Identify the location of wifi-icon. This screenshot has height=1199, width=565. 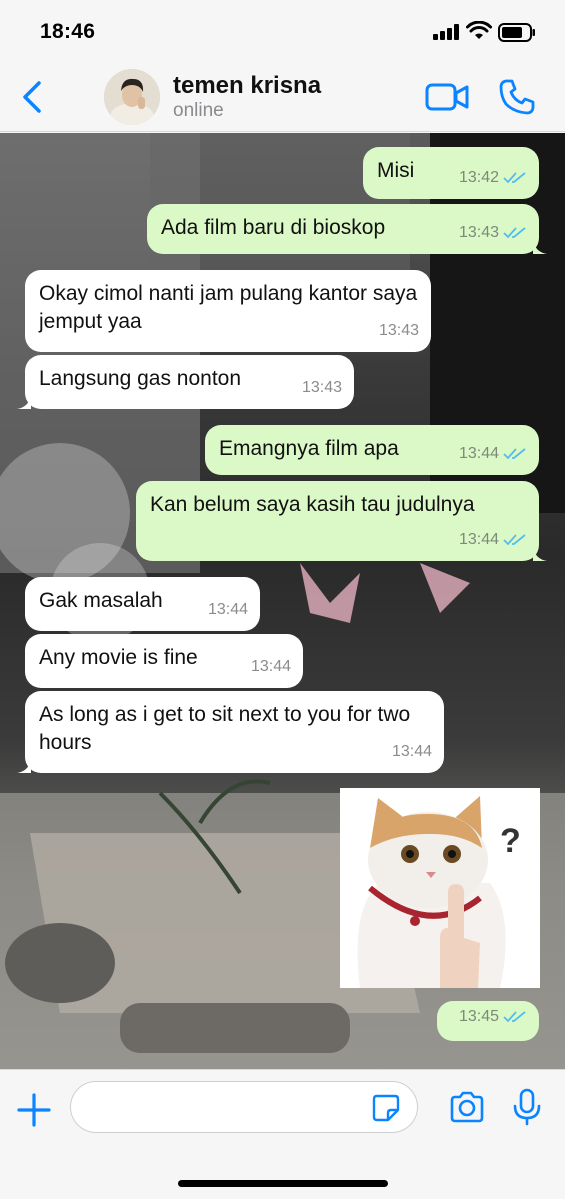
(479, 30).